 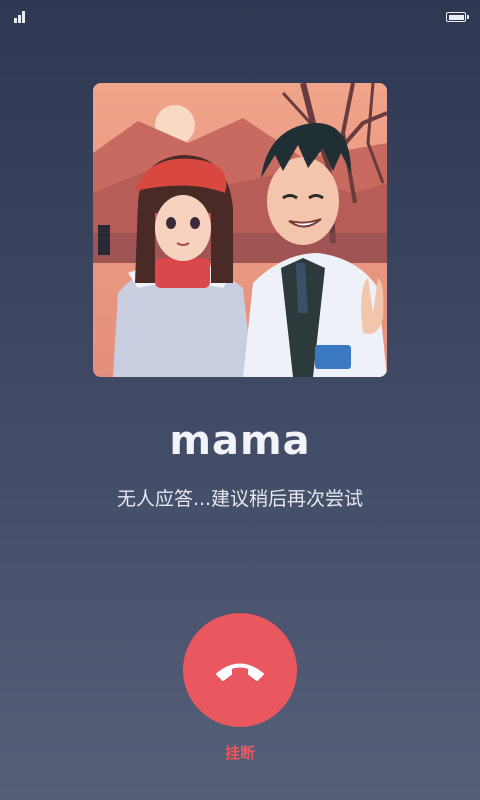 What do you see at coordinates (21, 17) in the screenshot?
I see `signal-bars-icon` at bounding box center [21, 17].